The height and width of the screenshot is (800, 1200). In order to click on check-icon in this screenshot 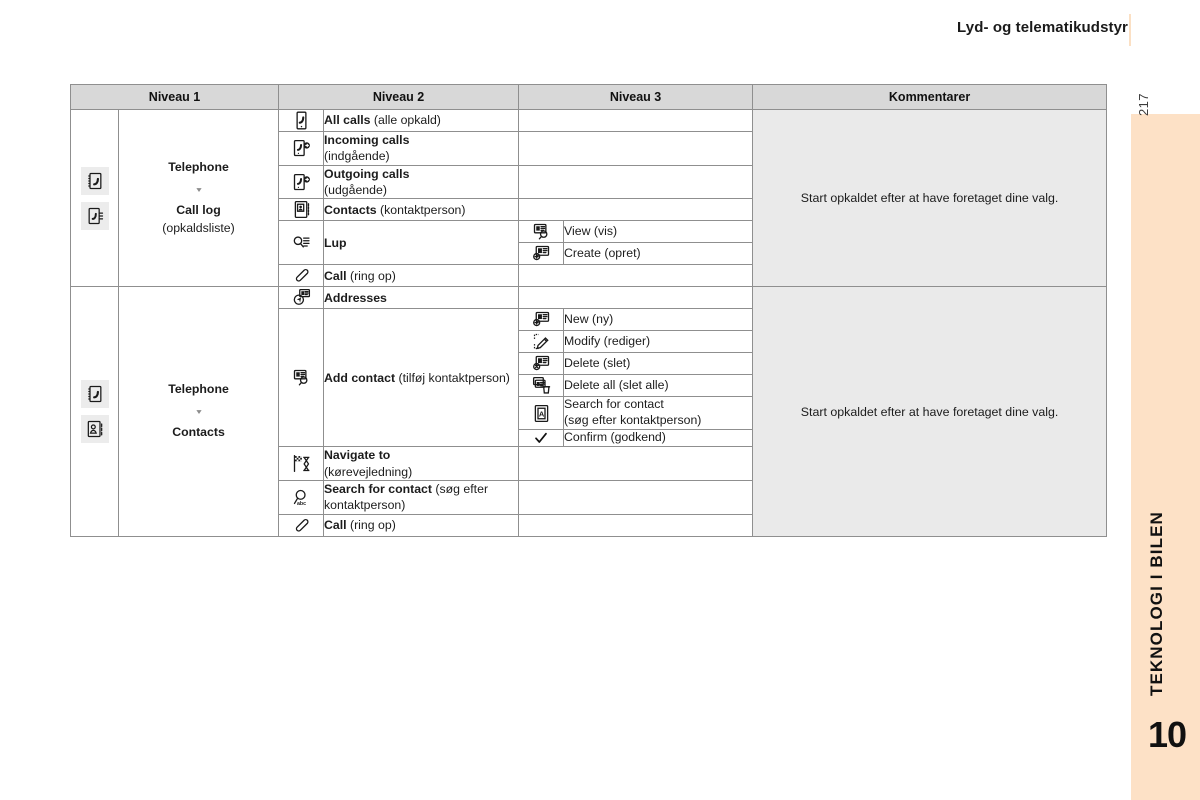, I will do `click(541, 438)`.